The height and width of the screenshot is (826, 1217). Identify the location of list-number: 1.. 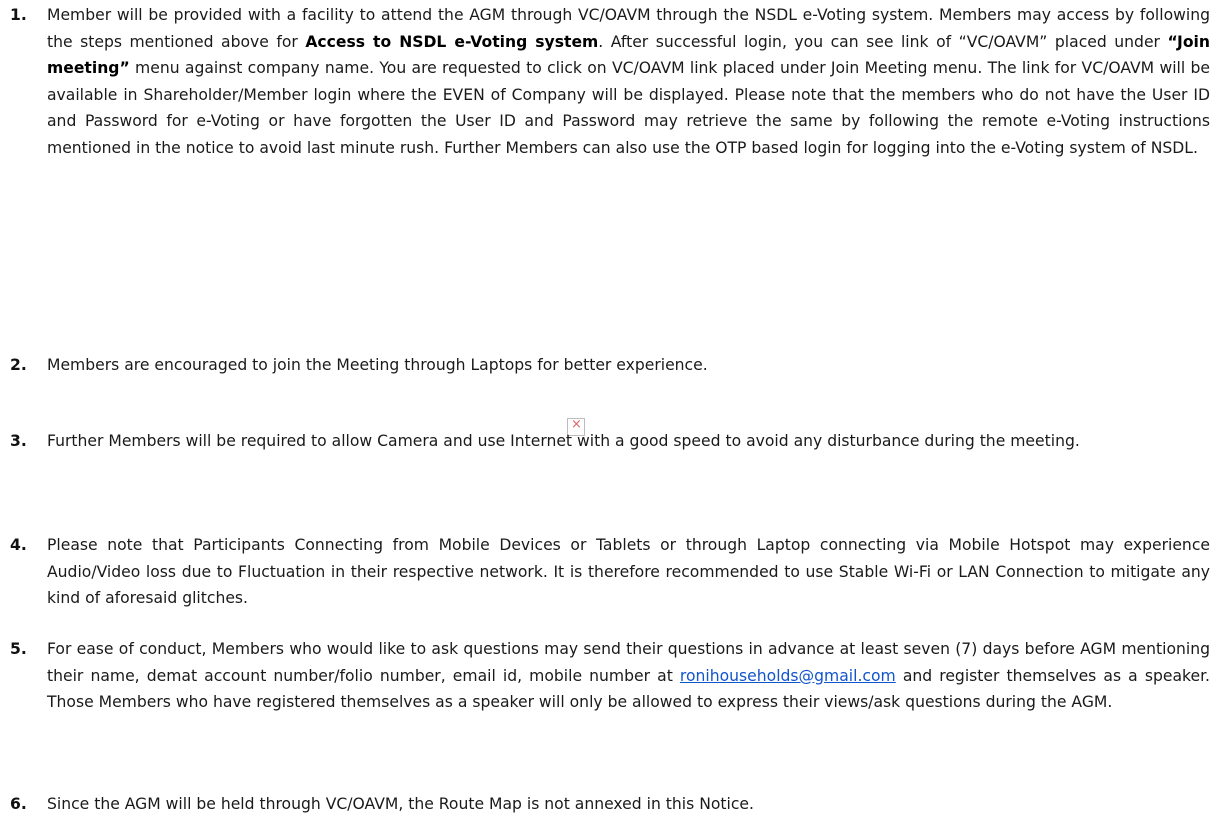
(18, 15).